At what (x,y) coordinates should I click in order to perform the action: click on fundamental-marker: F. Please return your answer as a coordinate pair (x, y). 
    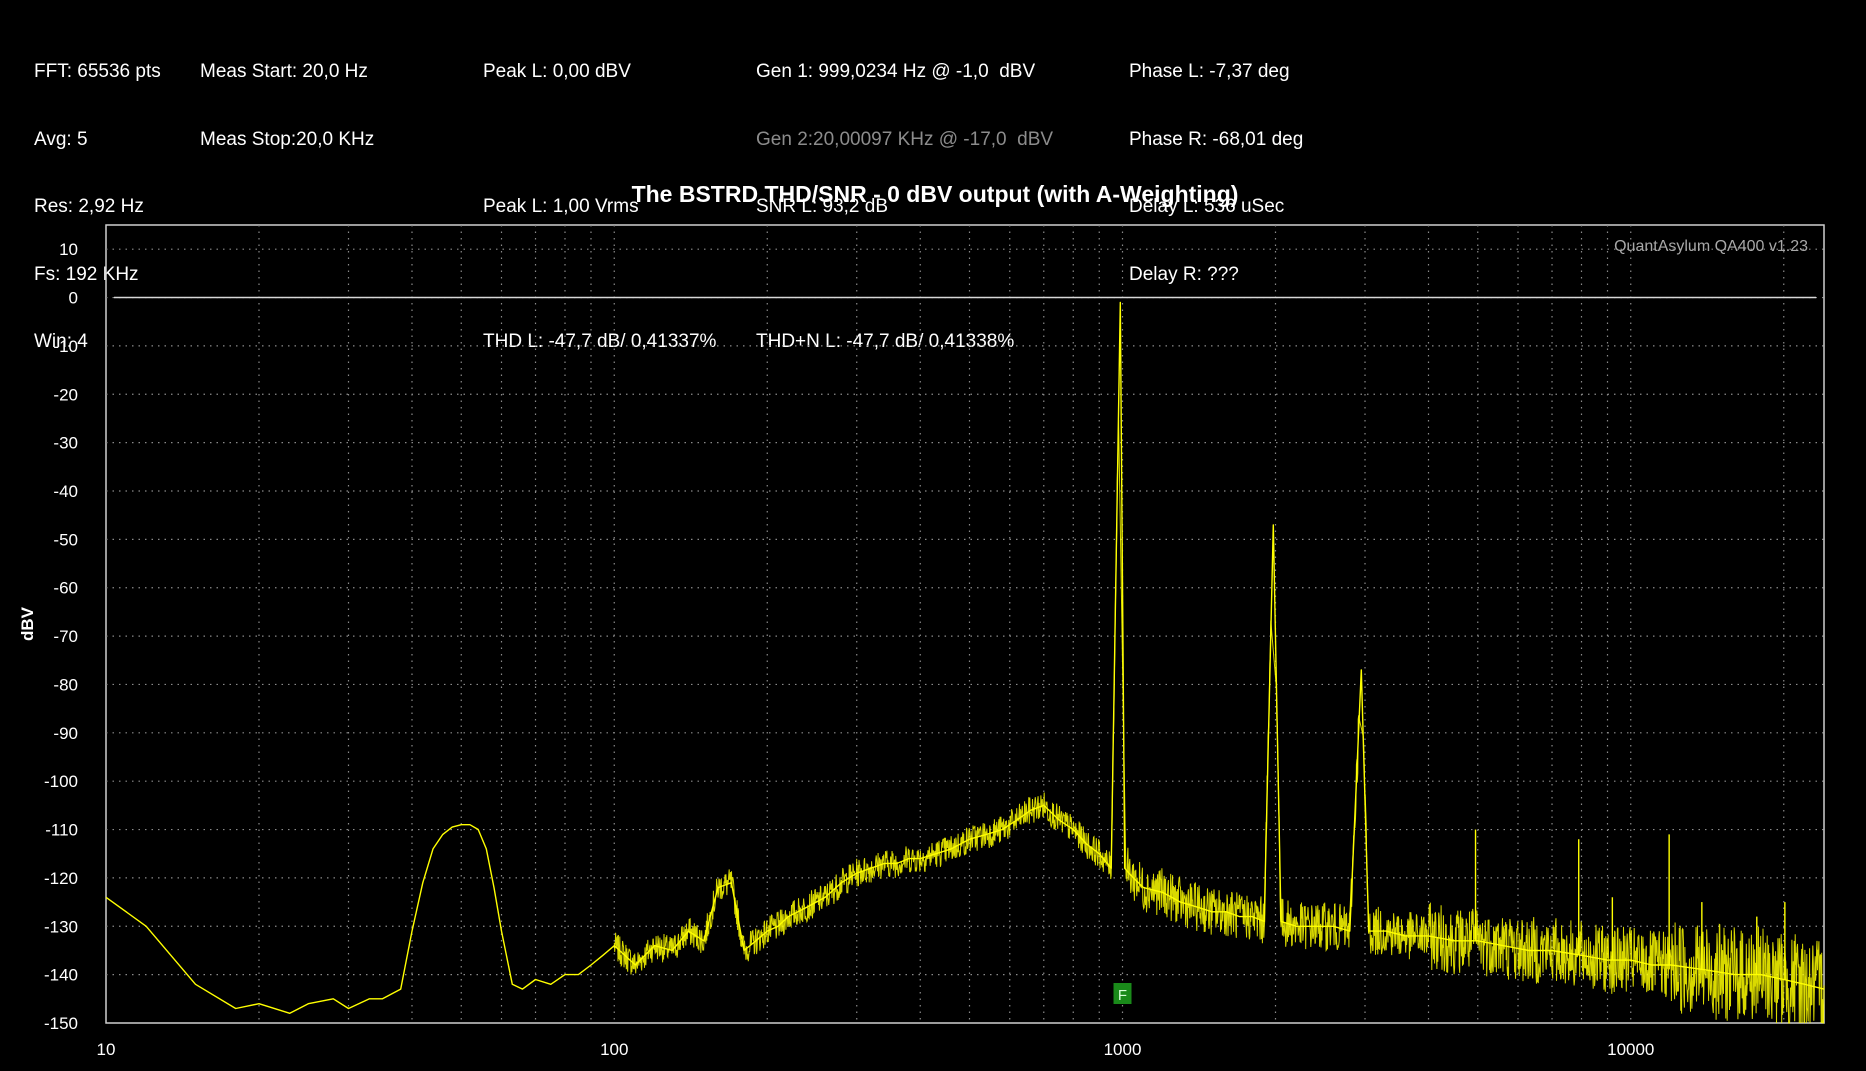
    Looking at the image, I should click on (1122, 993).